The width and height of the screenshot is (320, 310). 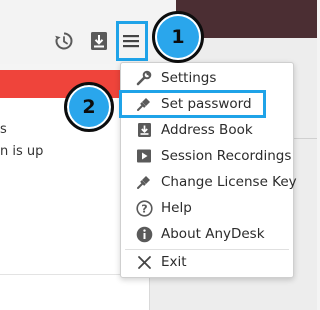 I want to click on set-password-highlight, so click(x=192, y=104).